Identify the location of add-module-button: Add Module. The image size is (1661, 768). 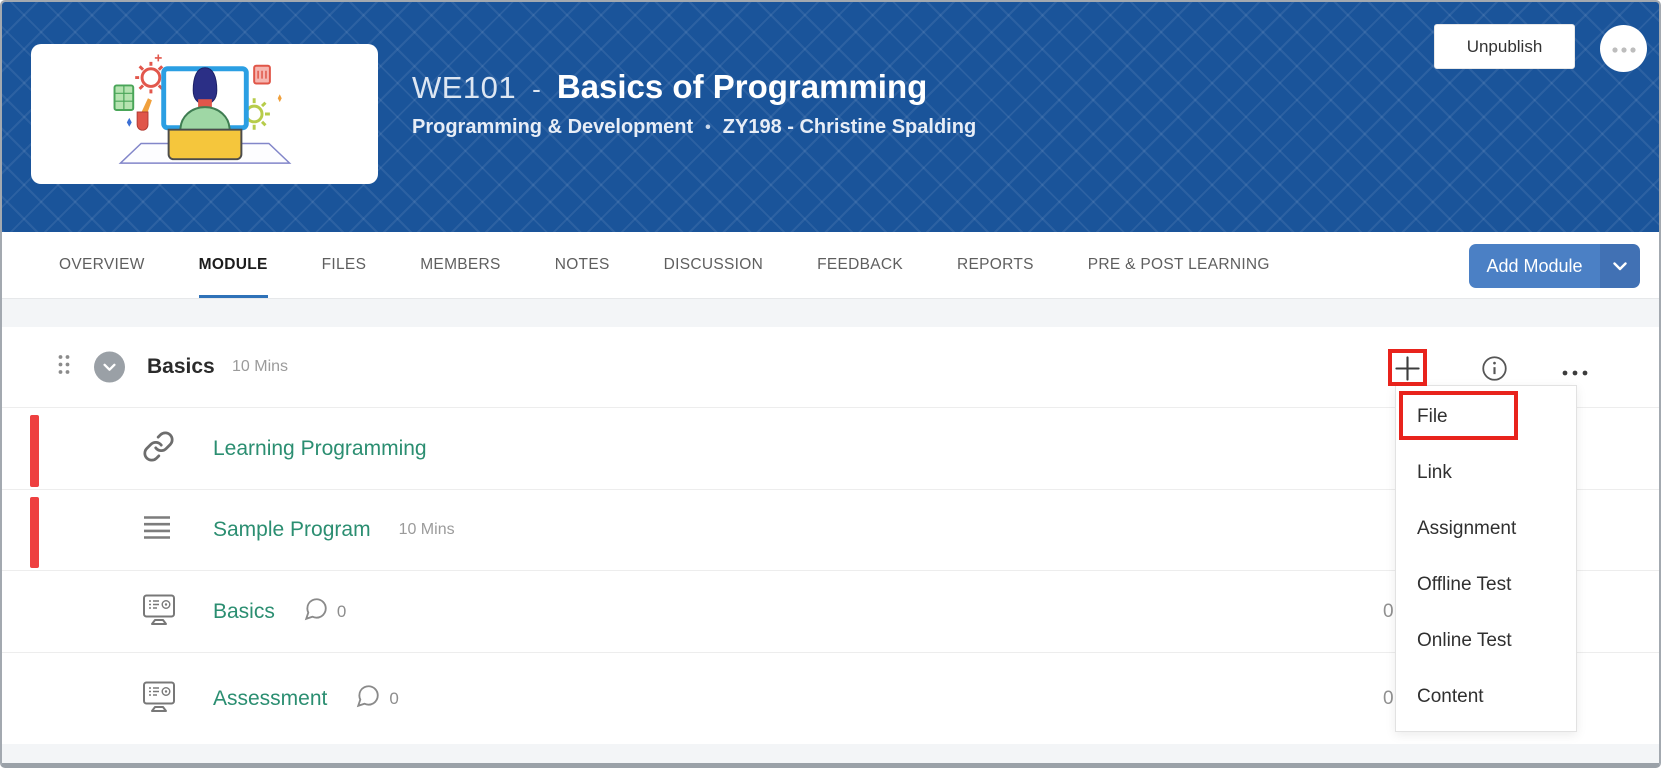
(1534, 266).